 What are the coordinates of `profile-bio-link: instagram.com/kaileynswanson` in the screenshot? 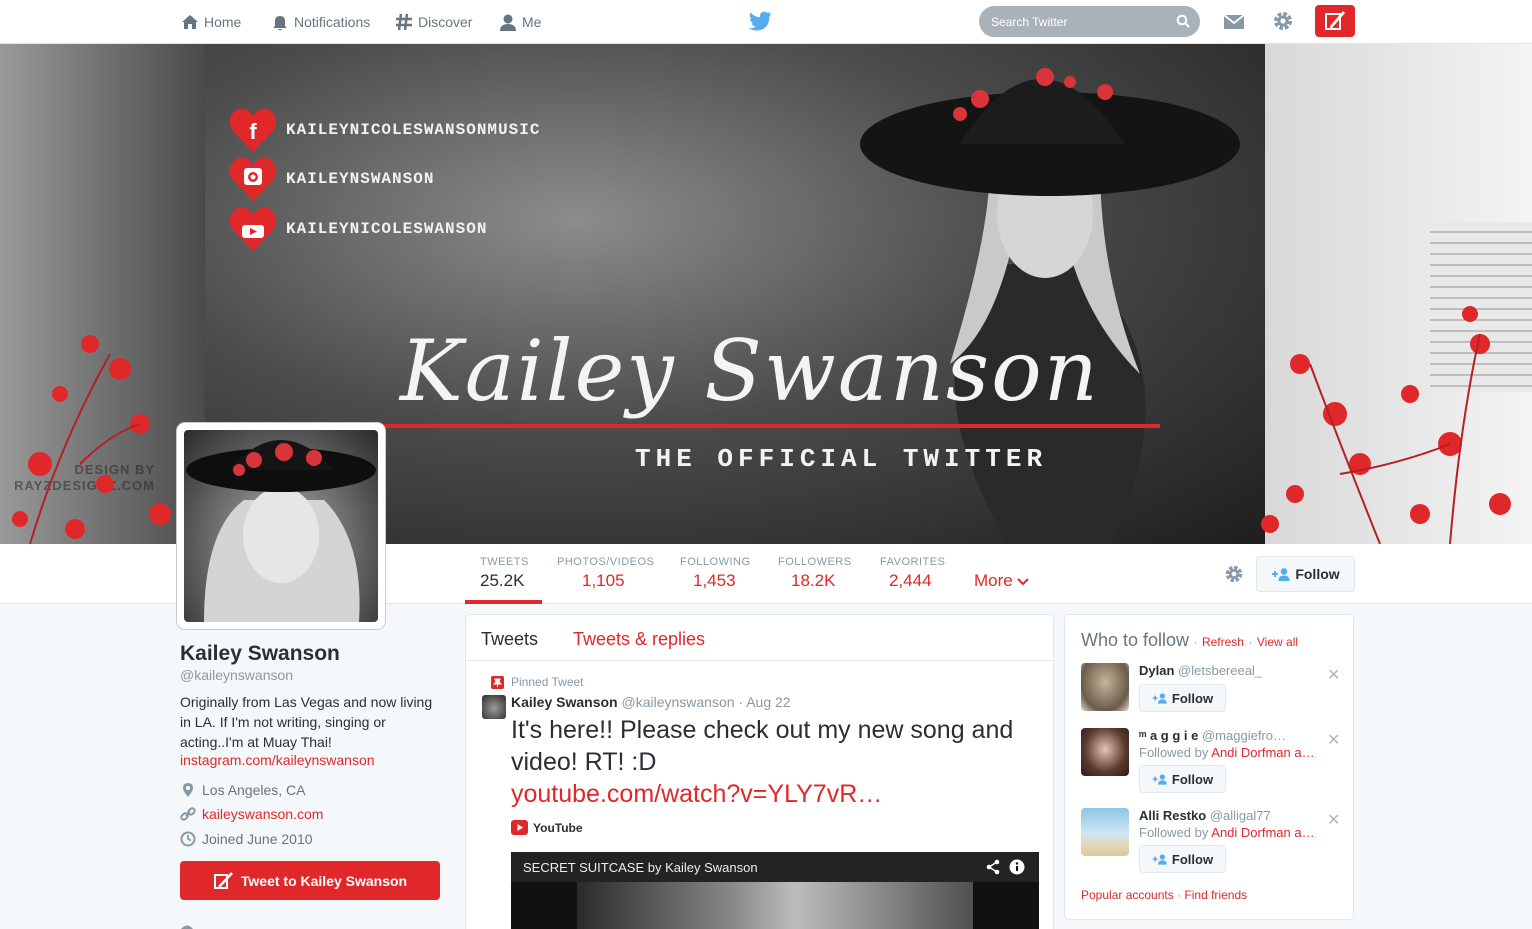 It's located at (277, 760).